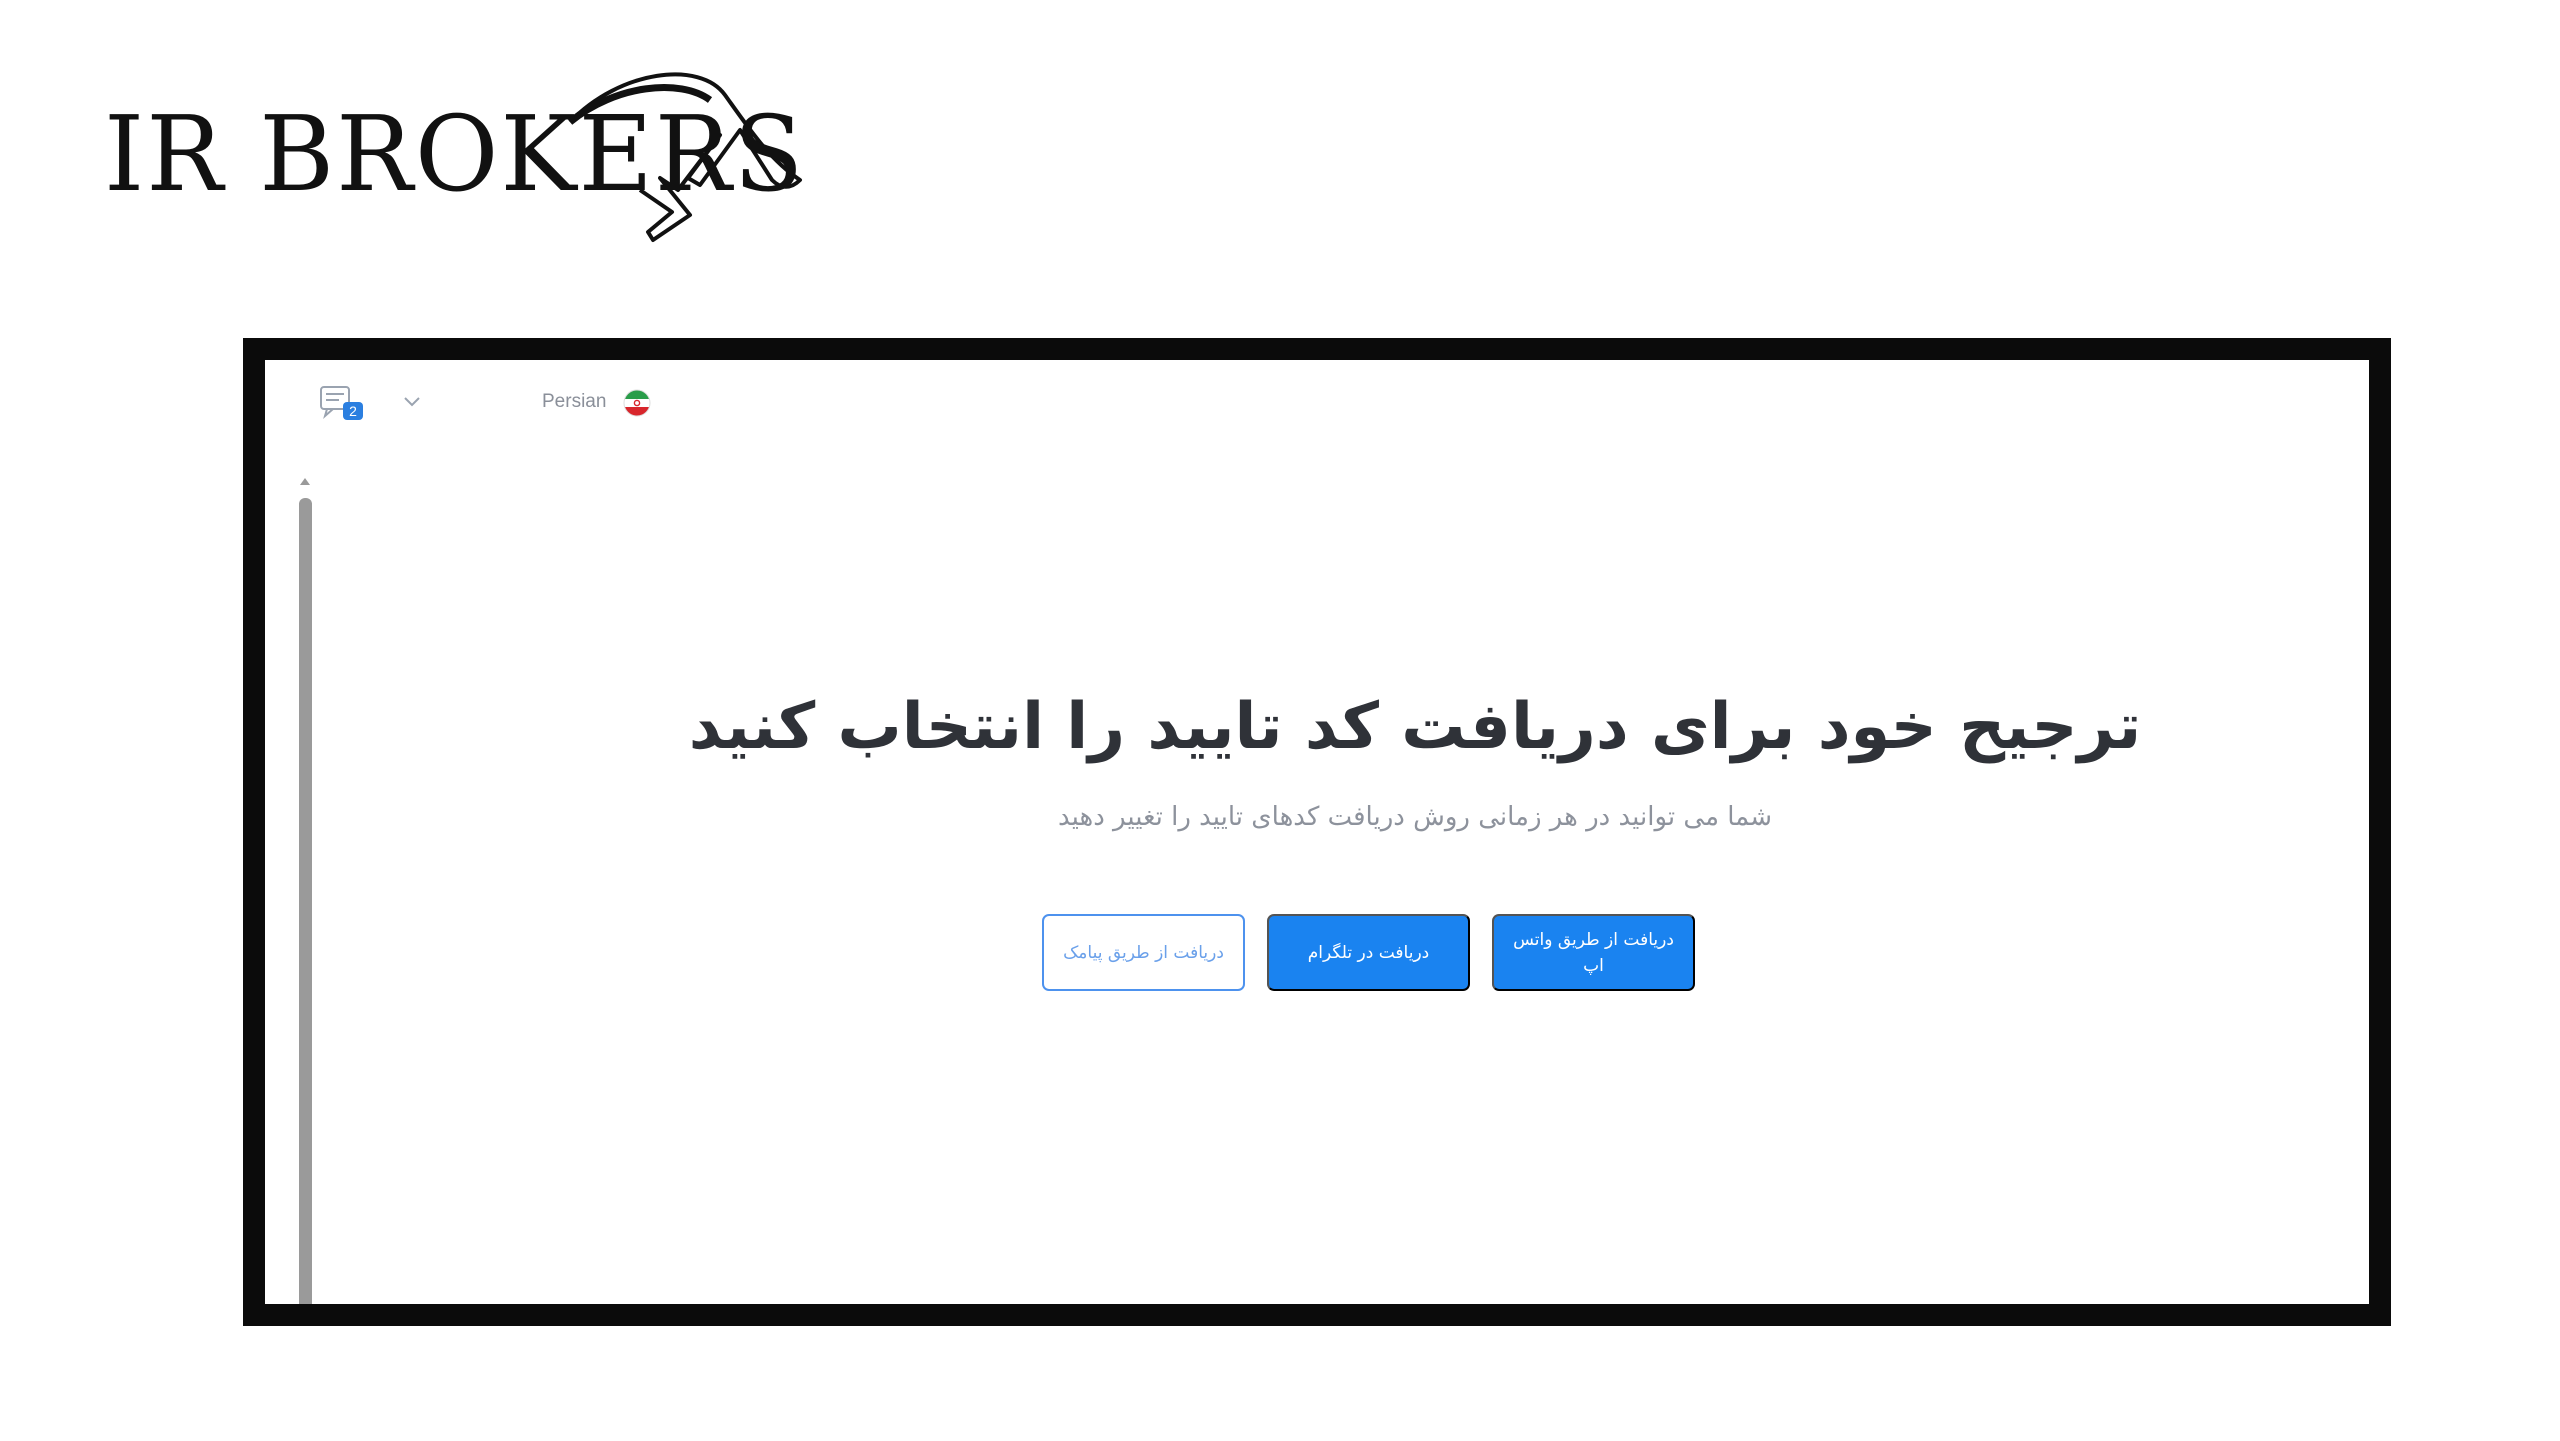 Image resolution: width=2560 pixels, height=1441 pixels. Describe the element at coordinates (343, 404) in the screenshot. I see `chat-icon: 2` at that location.